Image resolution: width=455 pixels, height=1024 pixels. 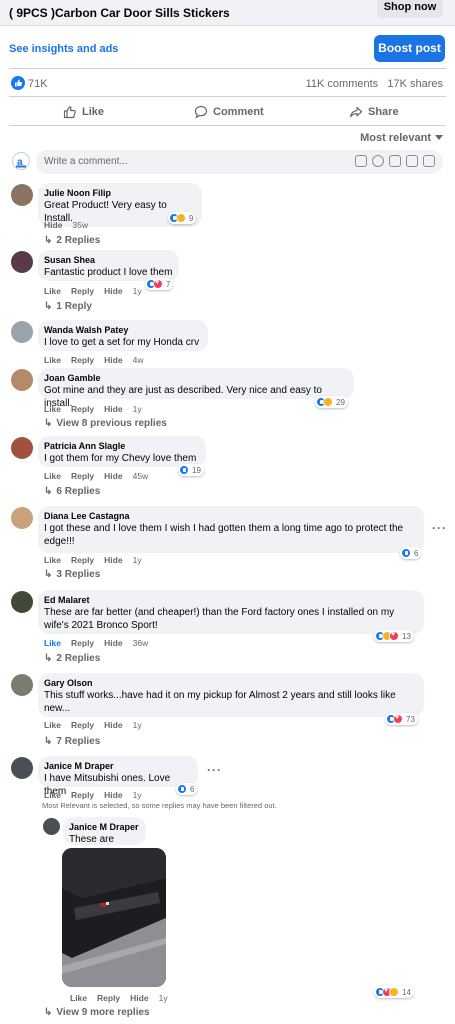 I want to click on comment-reactions: 19, so click(x=191, y=470).